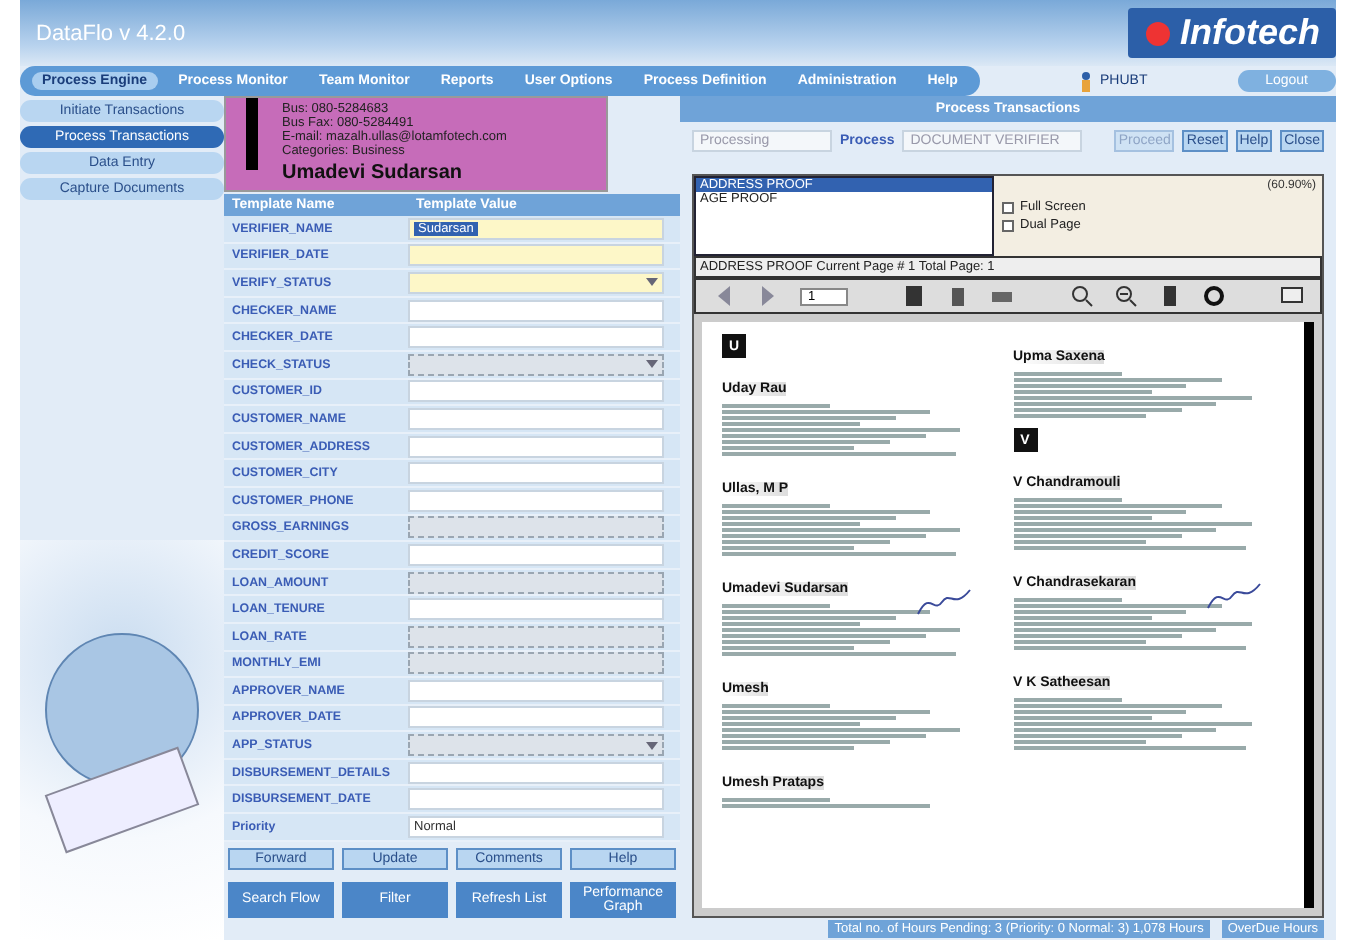 This screenshot has height=940, width=1356. What do you see at coordinates (1291, 296) in the screenshot?
I see `monitor-icon` at bounding box center [1291, 296].